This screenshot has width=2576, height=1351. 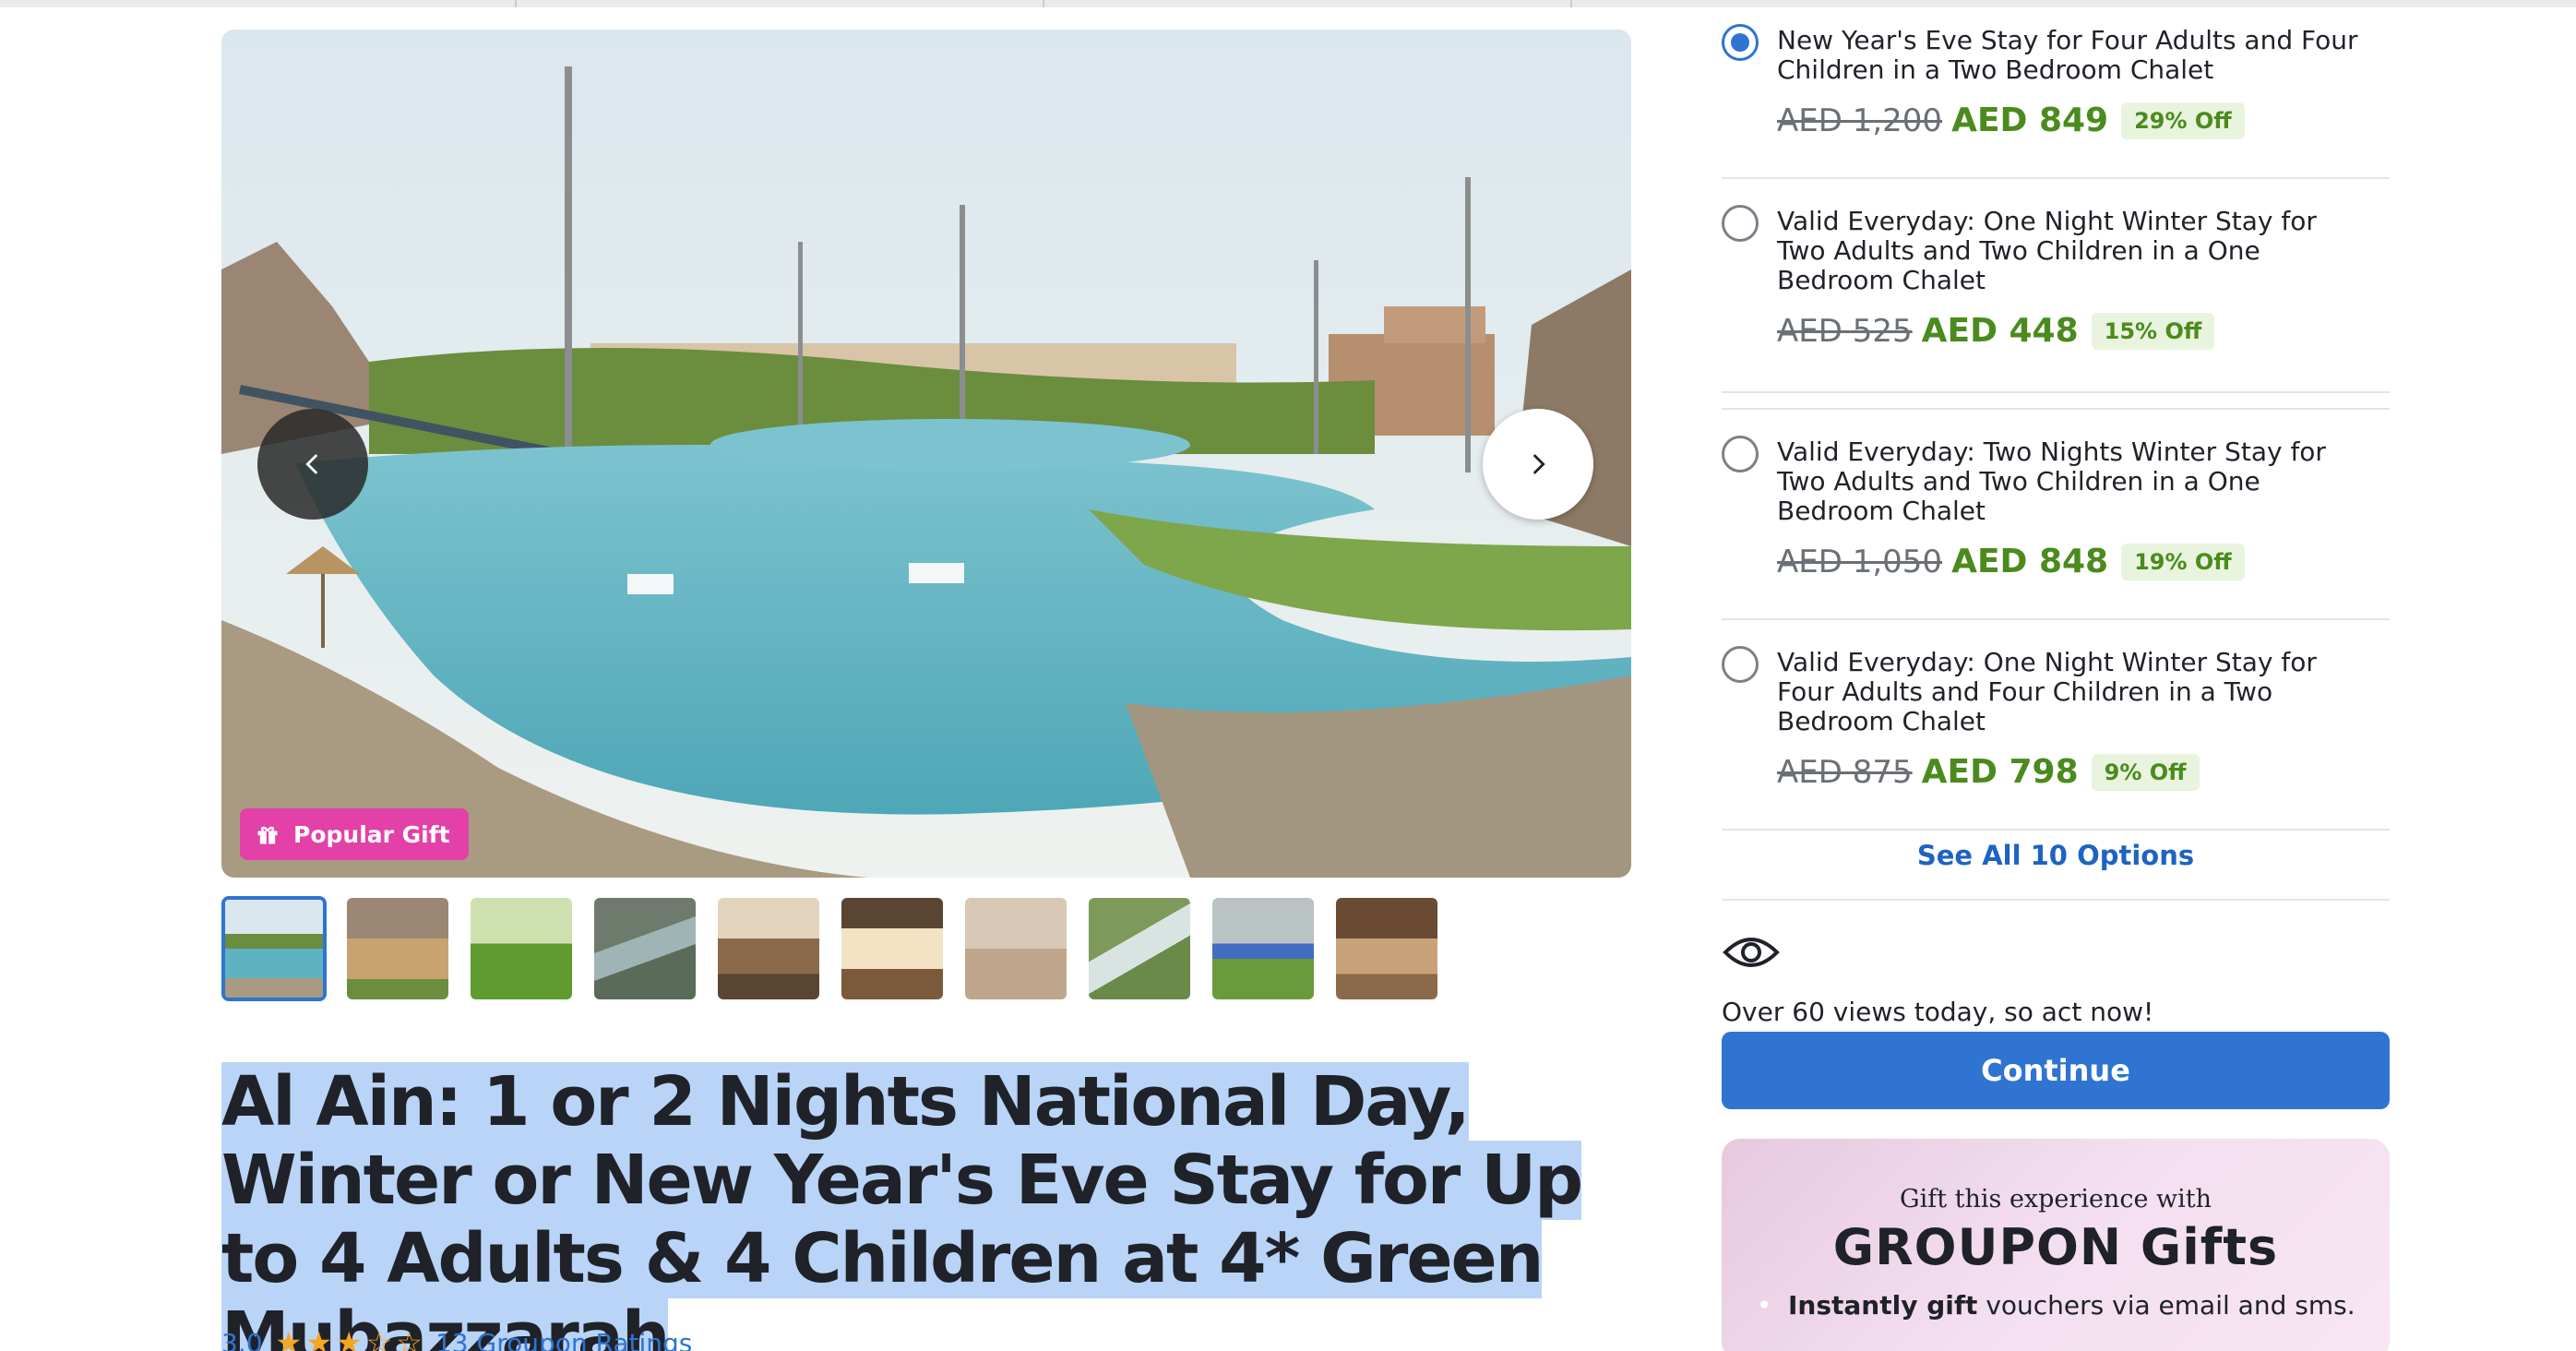 I want to click on gift-icon, so click(x=267, y=835).